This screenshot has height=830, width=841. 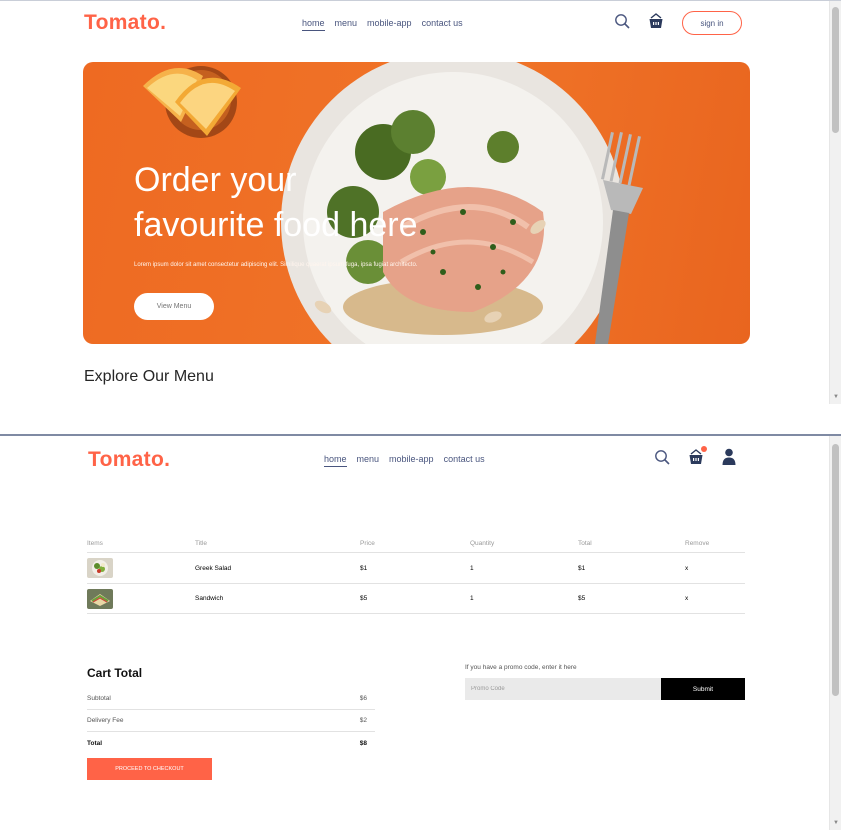 What do you see at coordinates (100, 598) in the screenshot?
I see `sandwich-image` at bounding box center [100, 598].